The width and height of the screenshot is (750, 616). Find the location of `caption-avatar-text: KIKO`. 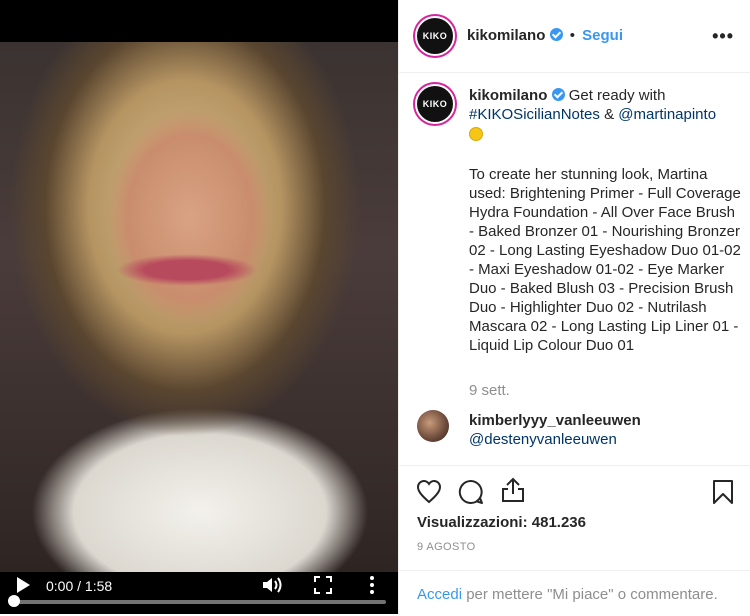

caption-avatar-text: KIKO is located at coordinates (435, 104).